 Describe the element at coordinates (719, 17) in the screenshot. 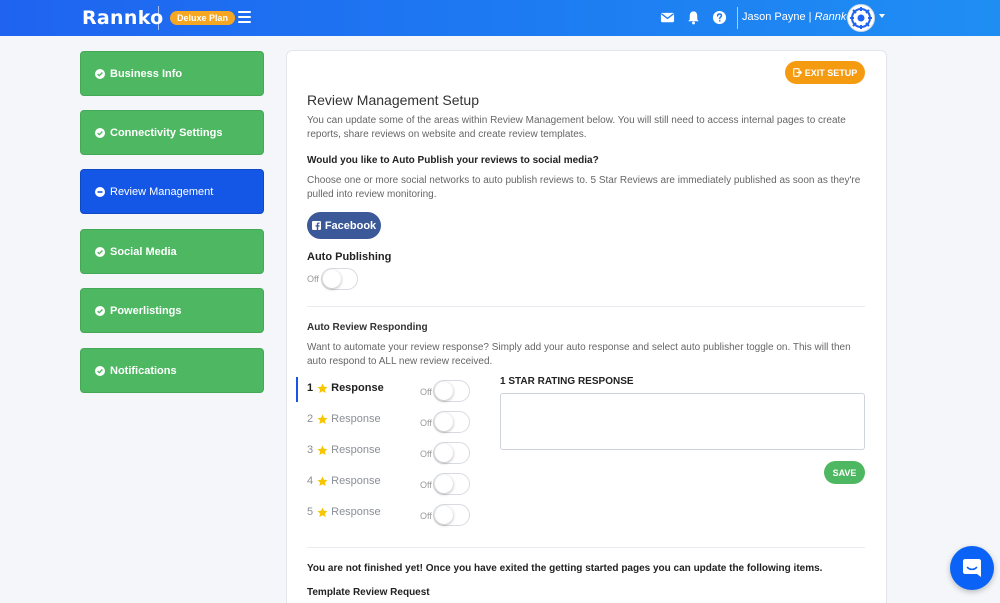

I see `help-icon` at that location.